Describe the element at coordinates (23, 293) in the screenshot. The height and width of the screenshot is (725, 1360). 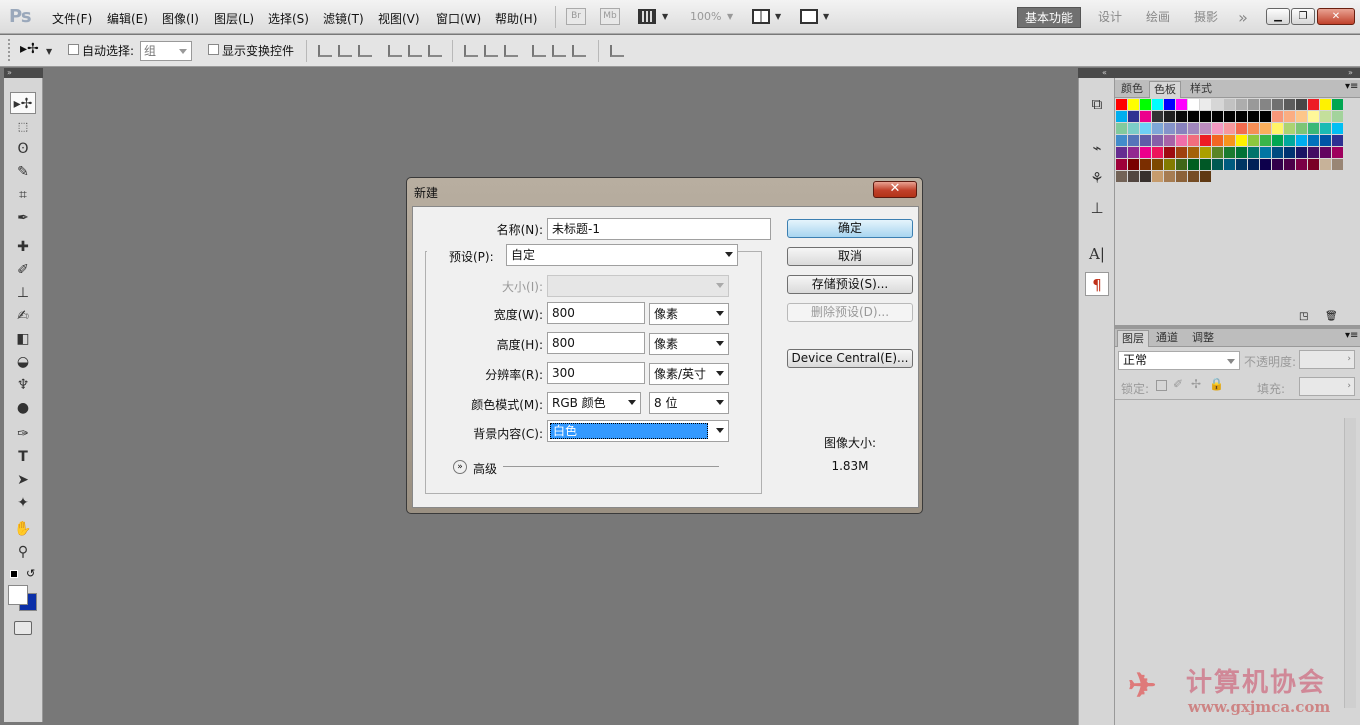
I see `clone-stamp-tool-icon: ⊥` at that location.